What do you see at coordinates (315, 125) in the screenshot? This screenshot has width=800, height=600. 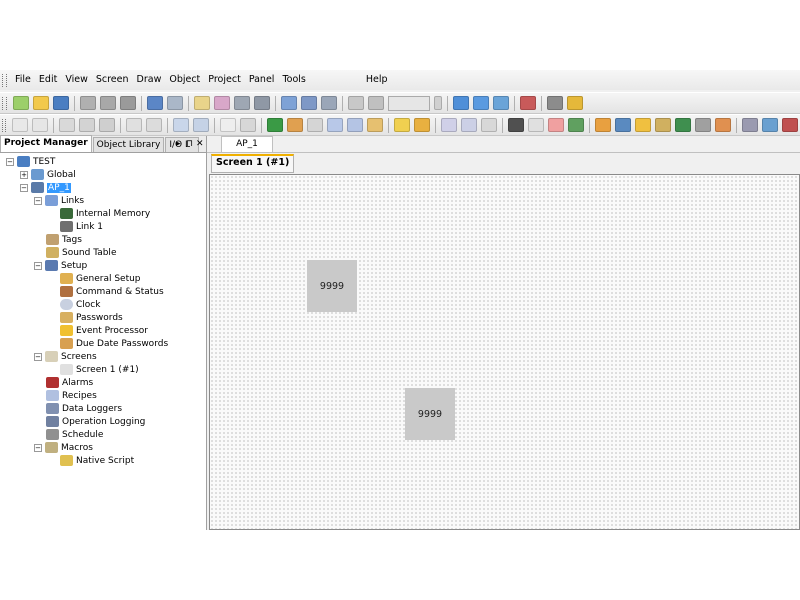 I see `slider-icon` at bounding box center [315, 125].